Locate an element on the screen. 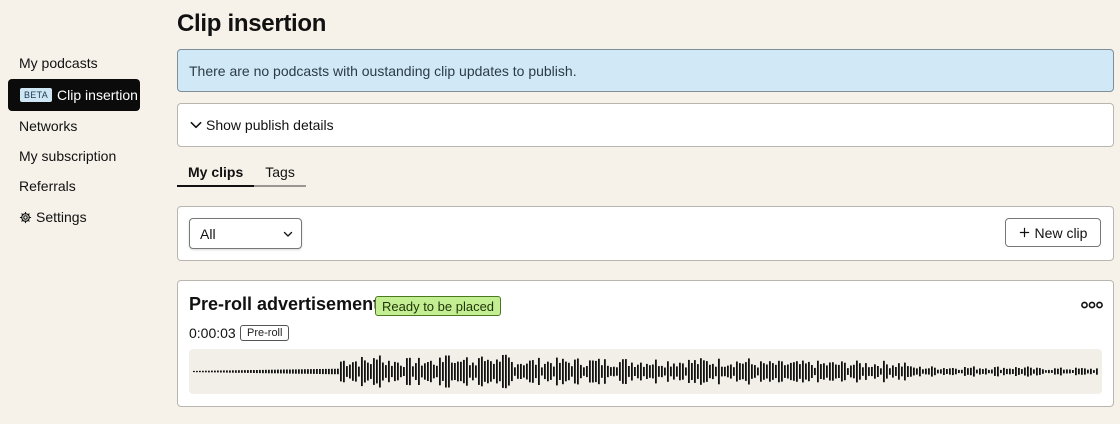 This screenshot has height=424, width=1120. sidebar-item-my-podcasts: My podcasts is located at coordinates (74, 63).